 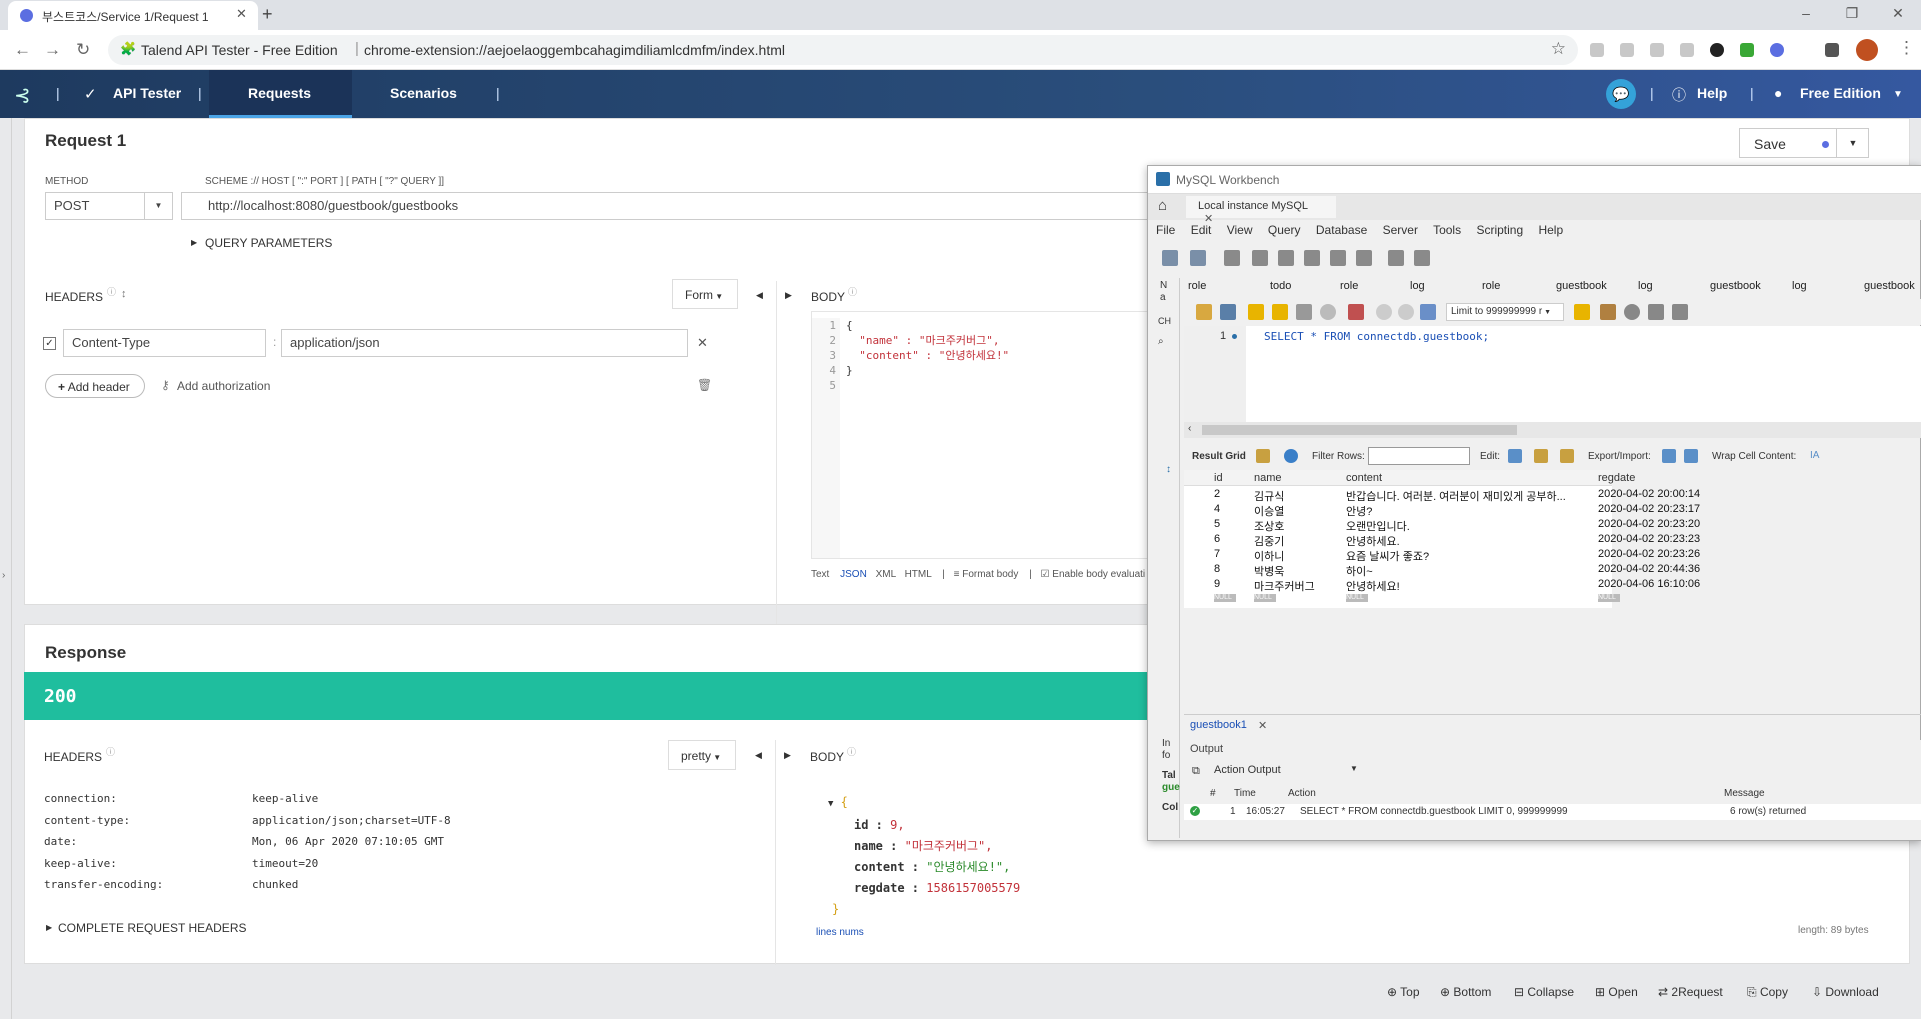 What do you see at coordinates (1567, 456) in the screenshot?
I see `delete-row-icon` at bounding box center [1567, 456].